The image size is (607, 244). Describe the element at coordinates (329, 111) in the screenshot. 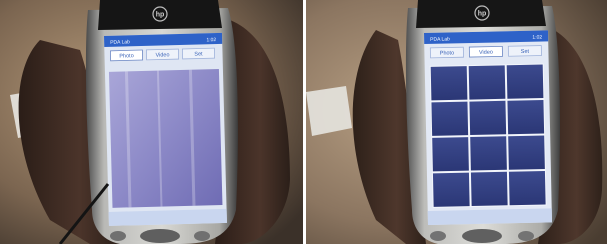

I see `paper-sheet` at that location.